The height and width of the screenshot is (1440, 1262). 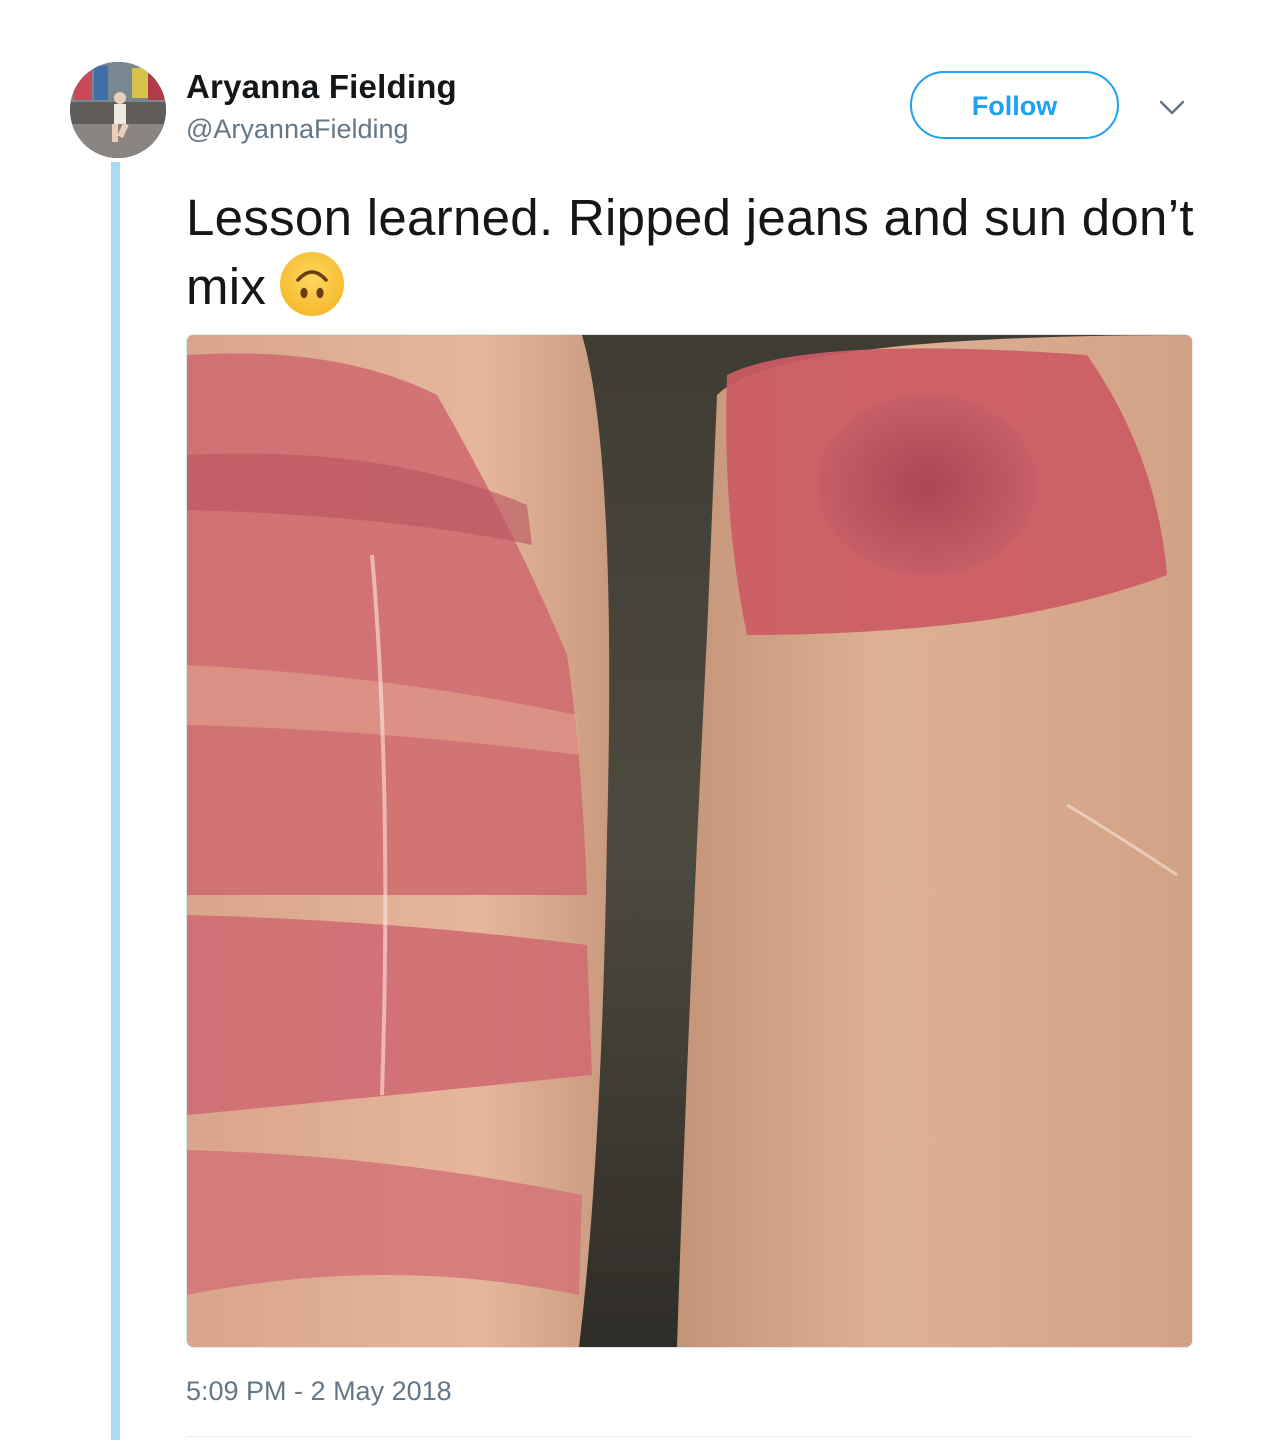 I want to click on divider, so click(x=688, y=1436).